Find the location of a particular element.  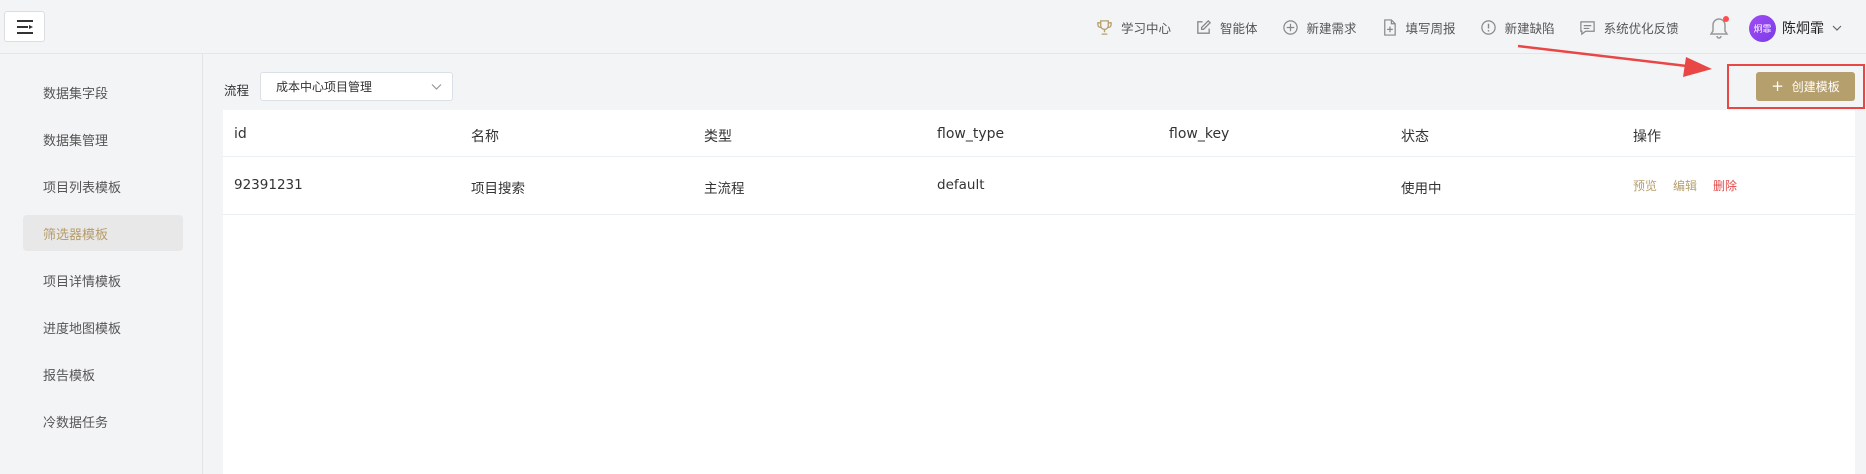

nav-label: 学习中心 is located at coordinates (1146, 28).